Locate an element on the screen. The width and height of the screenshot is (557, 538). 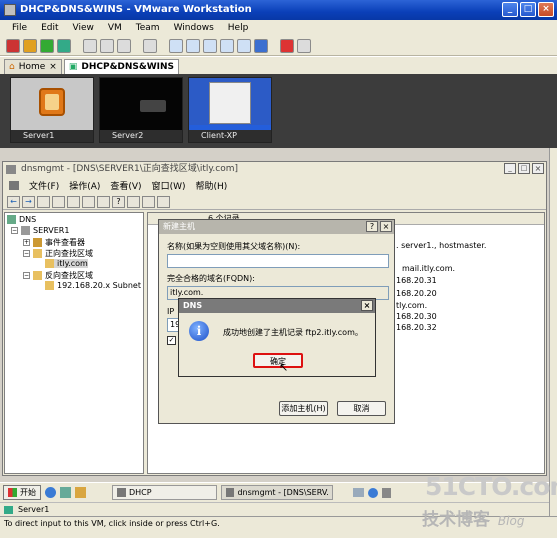
quicklaunch-desktop-icon is located at coordinates (65, 492).